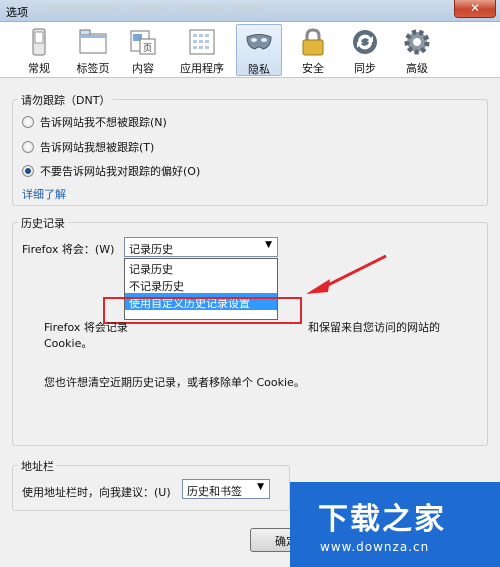 The width and height of the screenshot is (500, 567). I want to click on history-clear-hint: 您也许想清空近期历史记录，或者移除单个 Cookie。, so click(174, 382).